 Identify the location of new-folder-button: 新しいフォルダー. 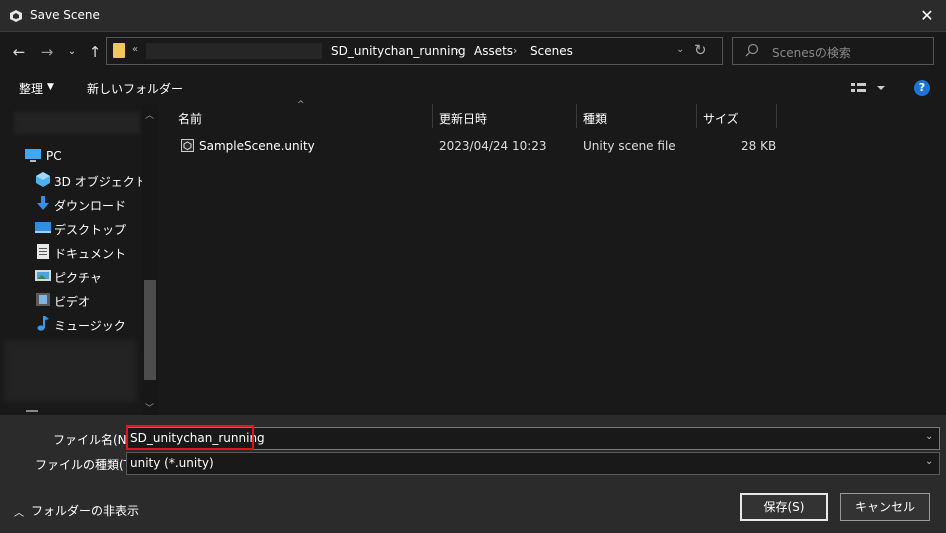
(135, 88).